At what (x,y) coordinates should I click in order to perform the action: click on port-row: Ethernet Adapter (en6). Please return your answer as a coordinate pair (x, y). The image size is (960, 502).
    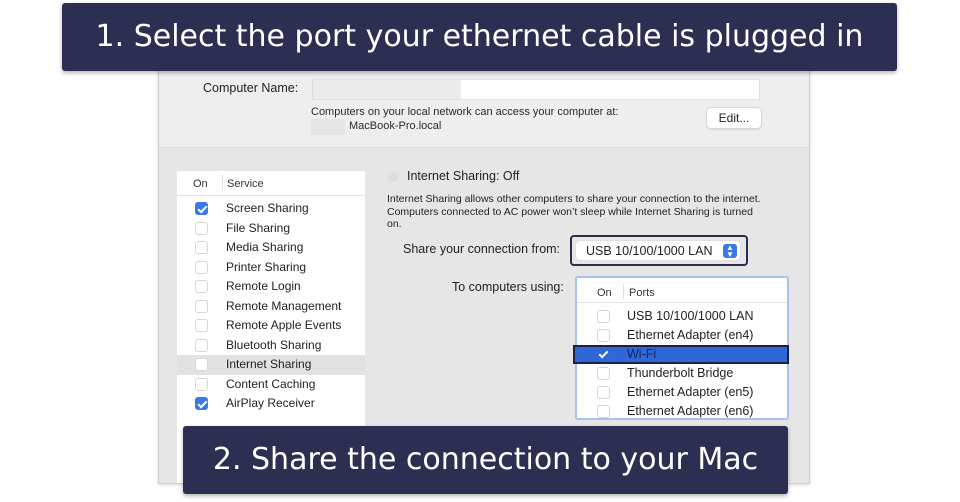
    Looking at the image, I should click on (682, 411).